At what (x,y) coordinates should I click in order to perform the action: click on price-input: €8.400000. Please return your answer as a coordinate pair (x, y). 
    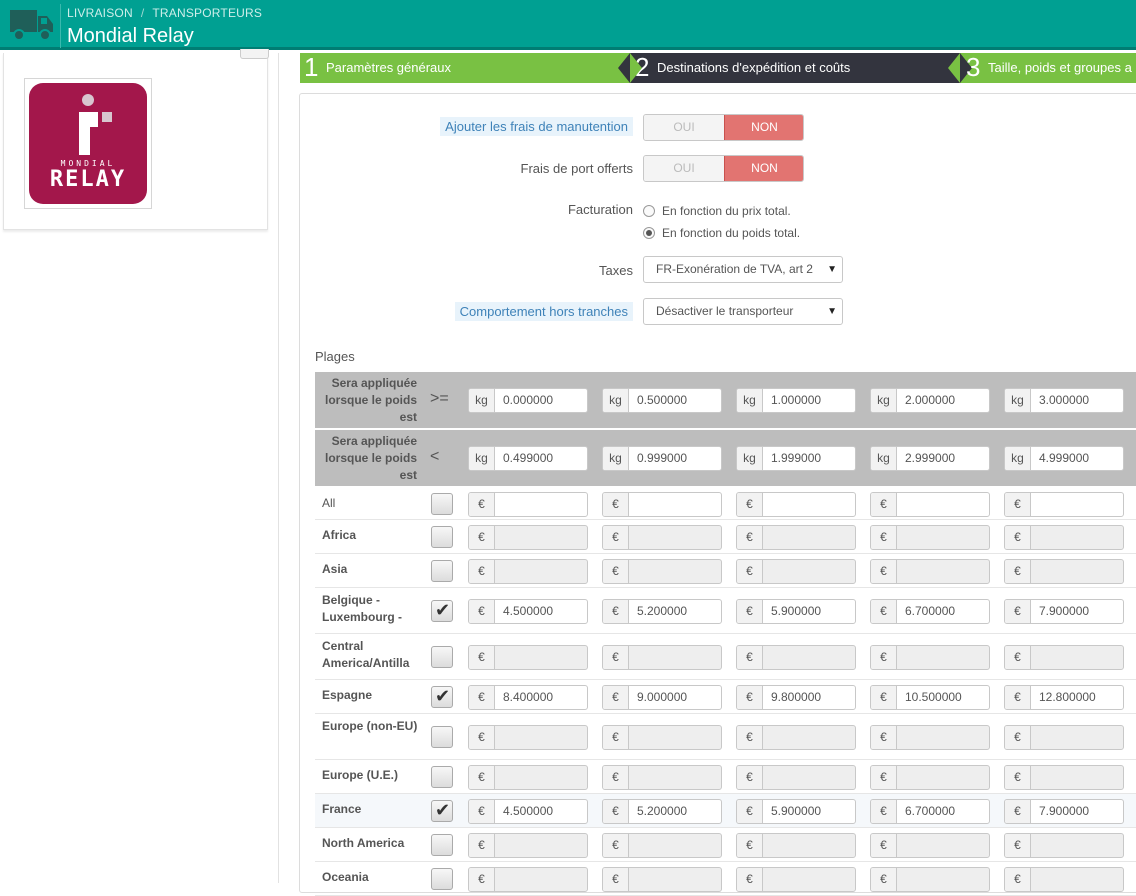
    Looking at the image, I should click on (528, 697).